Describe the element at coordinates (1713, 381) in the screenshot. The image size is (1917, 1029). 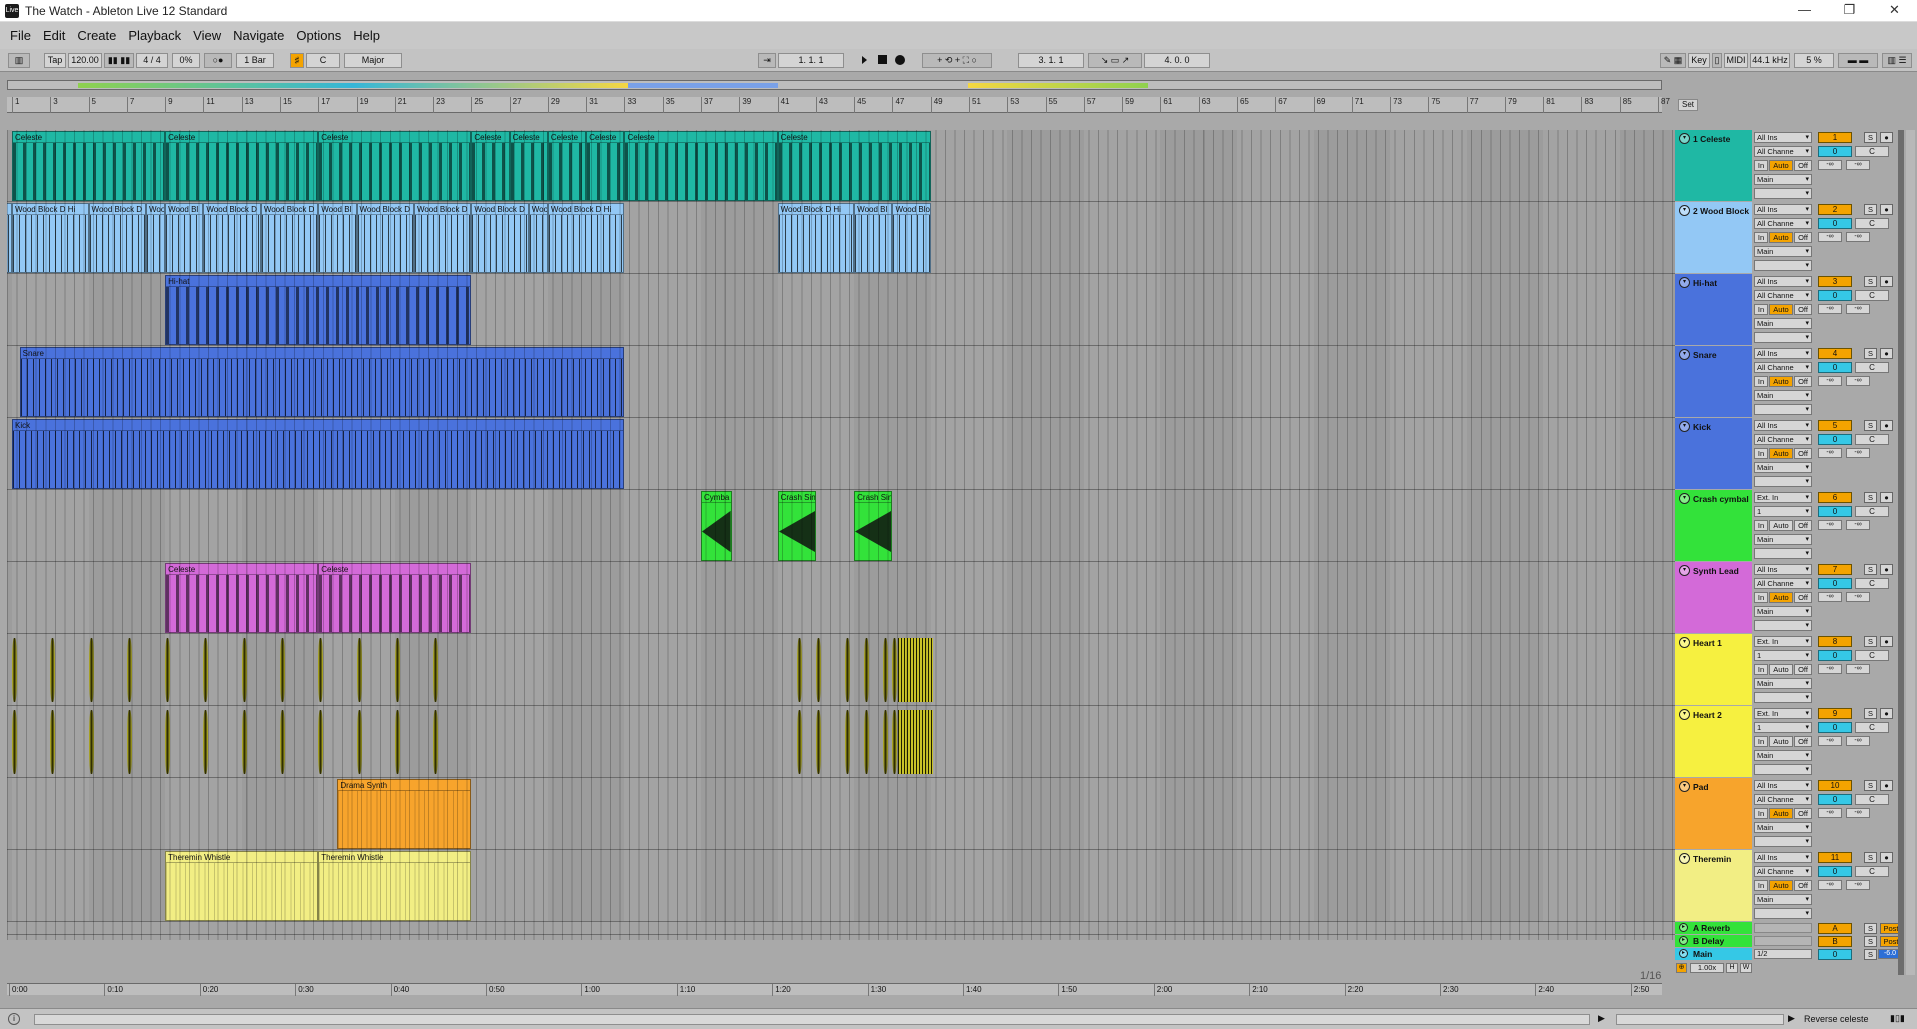
I see `track-header: ▾ Snare` at that location.